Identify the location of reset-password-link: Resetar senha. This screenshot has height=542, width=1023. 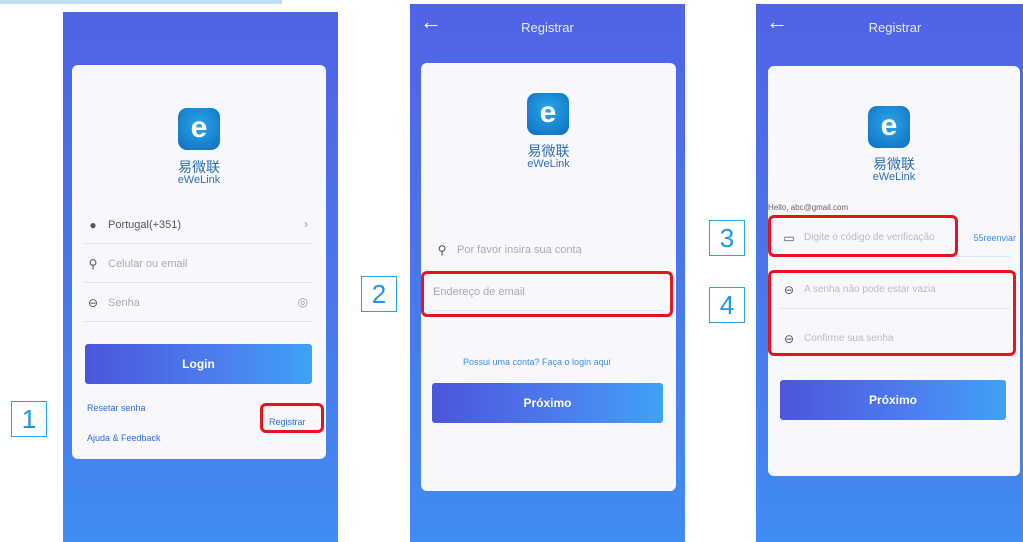
(116, 408).